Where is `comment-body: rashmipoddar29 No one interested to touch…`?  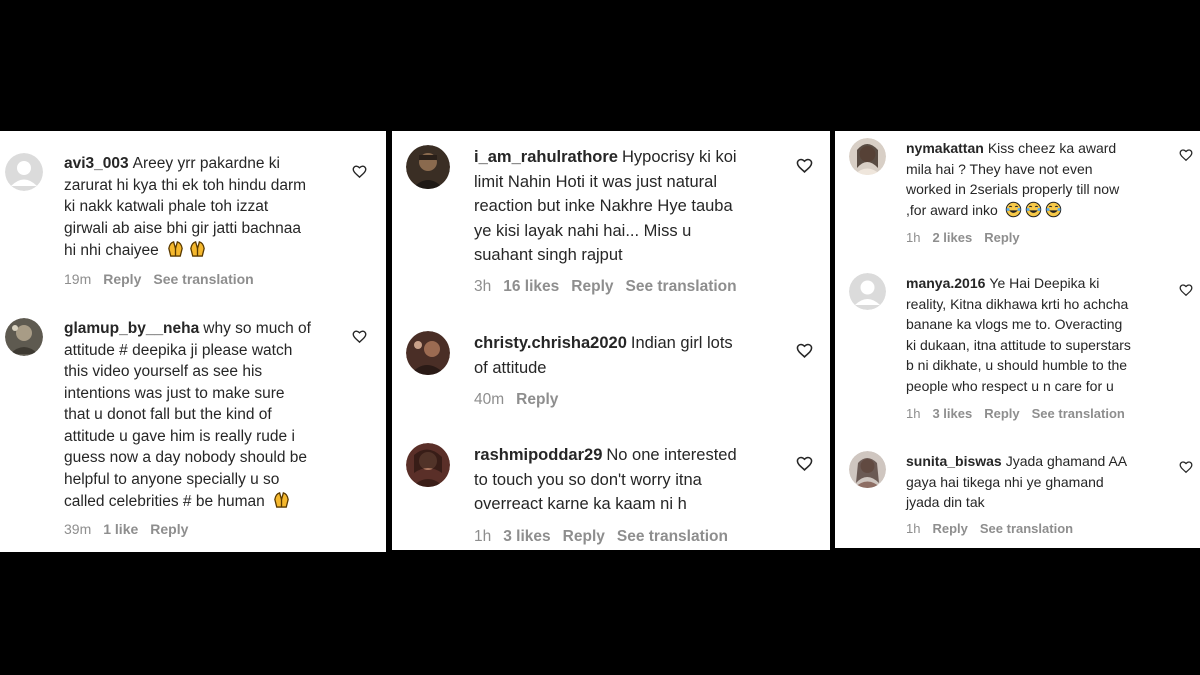 comment-body: rashmipoddar29 No one interested to touch… is located at coordinates (634, 480).